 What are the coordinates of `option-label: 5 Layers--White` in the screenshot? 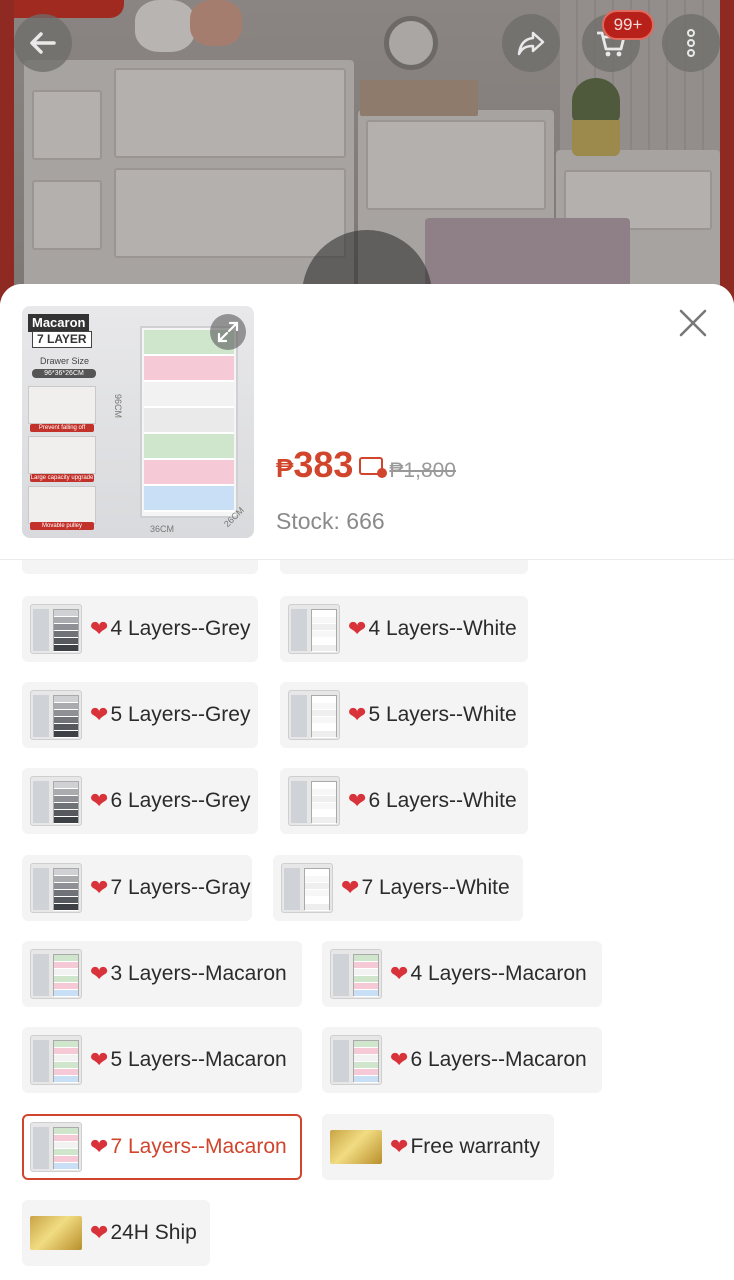 It's located at (442, 714).